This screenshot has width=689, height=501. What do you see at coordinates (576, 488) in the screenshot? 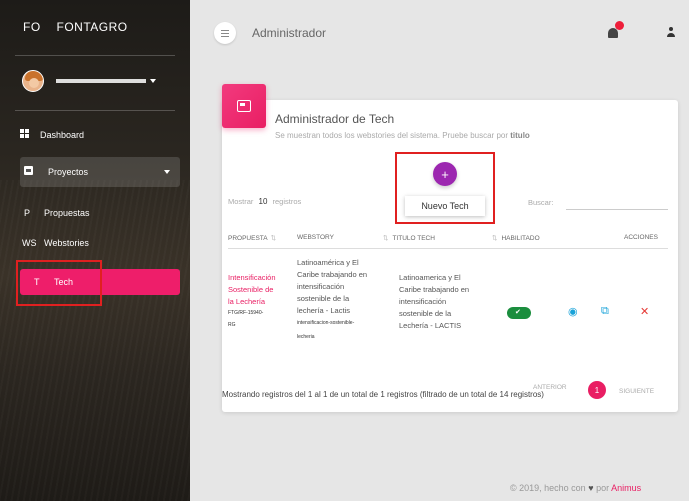
I see `credits: © 2019, hecho con ♥ por Animus` at bounding box center [576, 488].